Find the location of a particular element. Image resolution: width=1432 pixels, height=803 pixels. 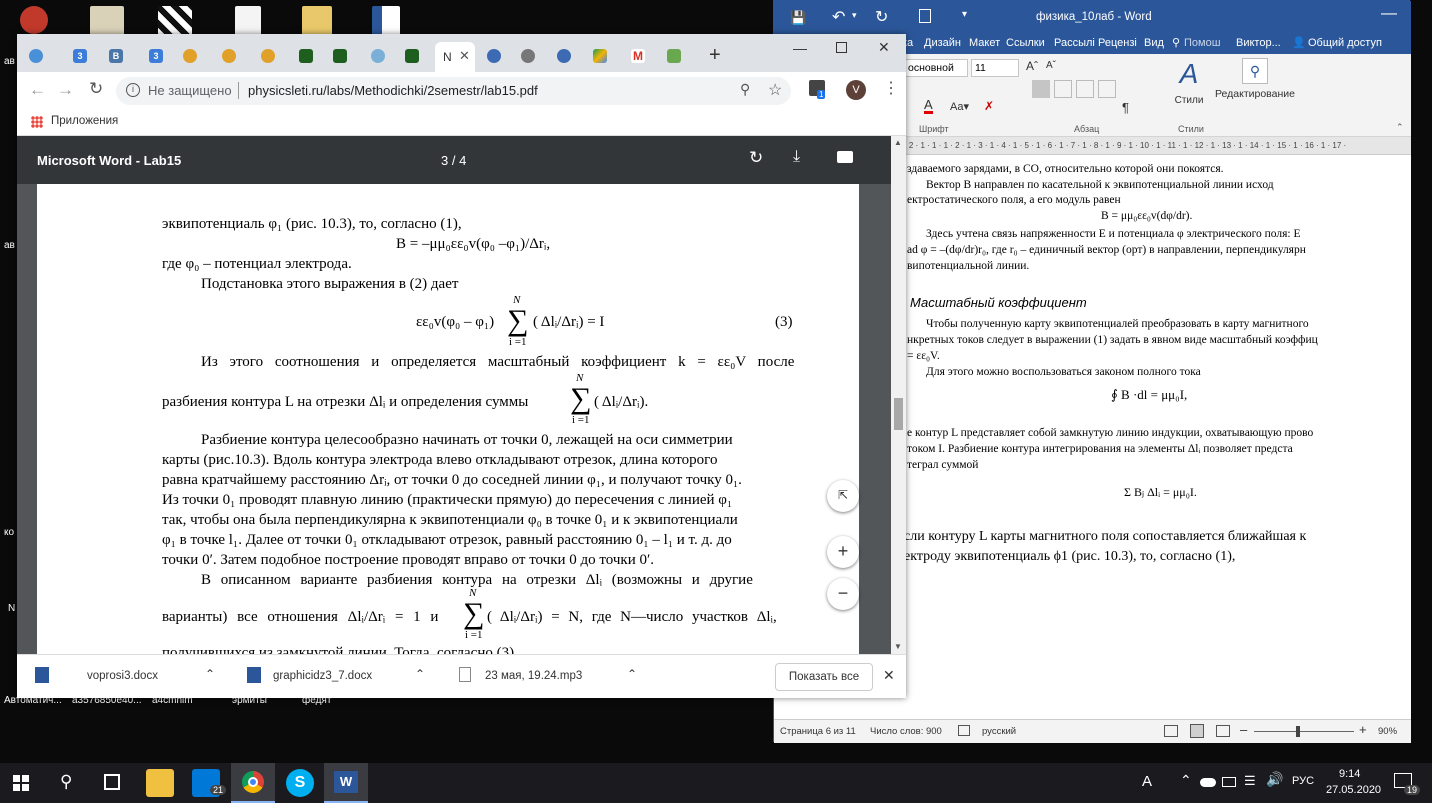

quick-access-icon is located at coordinates (925, 16).